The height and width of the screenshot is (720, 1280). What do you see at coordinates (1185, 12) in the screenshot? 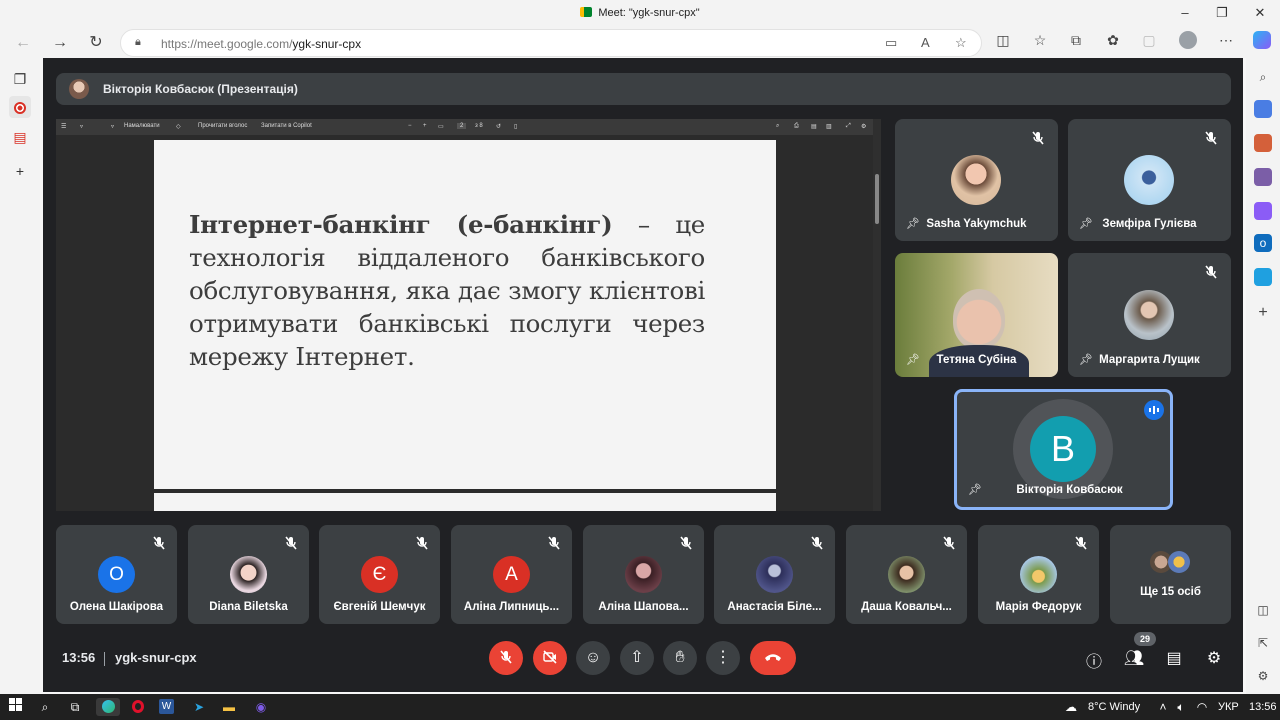
I see `minimize-button: –` at bounding box center [1185, 12].